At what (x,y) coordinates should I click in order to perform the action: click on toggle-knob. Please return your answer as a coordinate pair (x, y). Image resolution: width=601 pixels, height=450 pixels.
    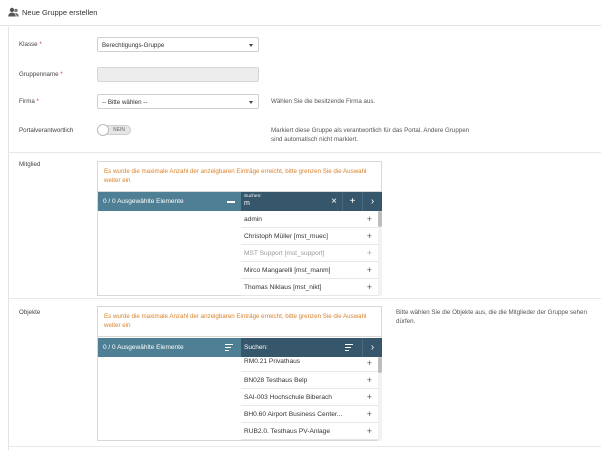
    Looking at the image, I should click on (103, 130).